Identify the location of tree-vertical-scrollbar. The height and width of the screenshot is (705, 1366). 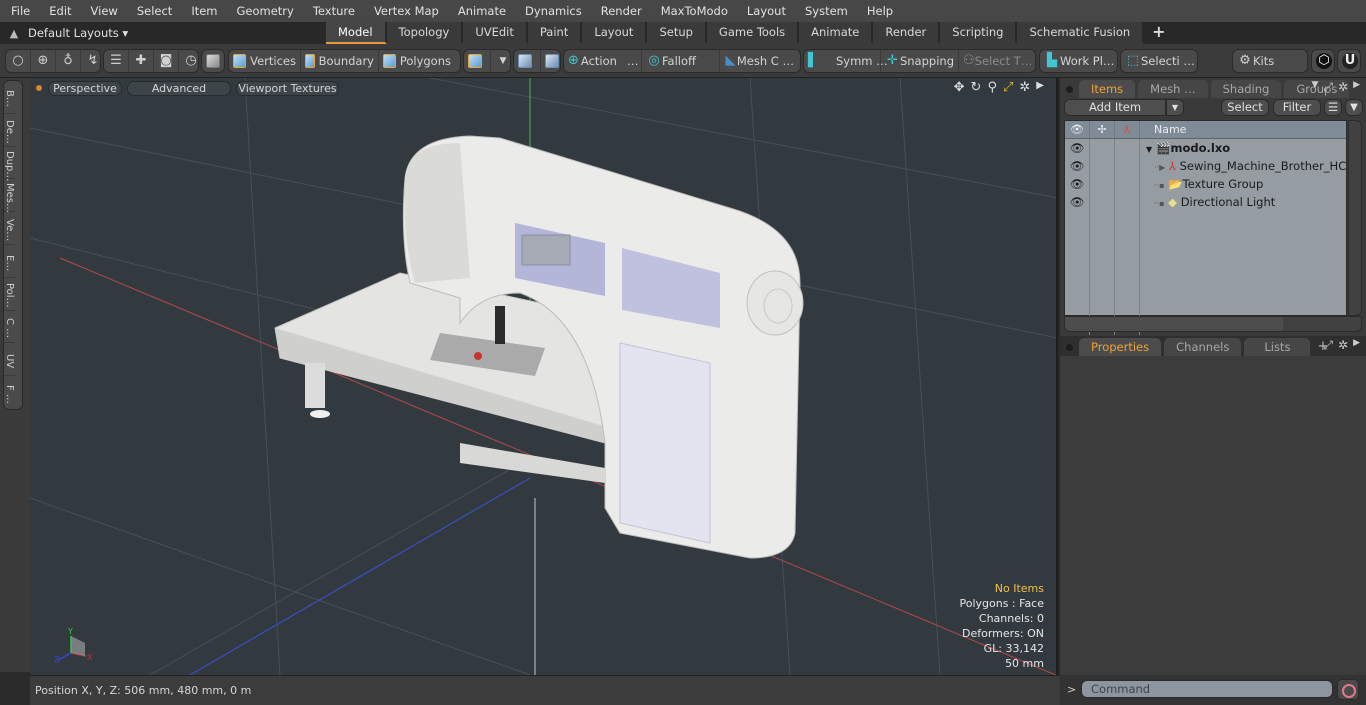
(1355, 218).